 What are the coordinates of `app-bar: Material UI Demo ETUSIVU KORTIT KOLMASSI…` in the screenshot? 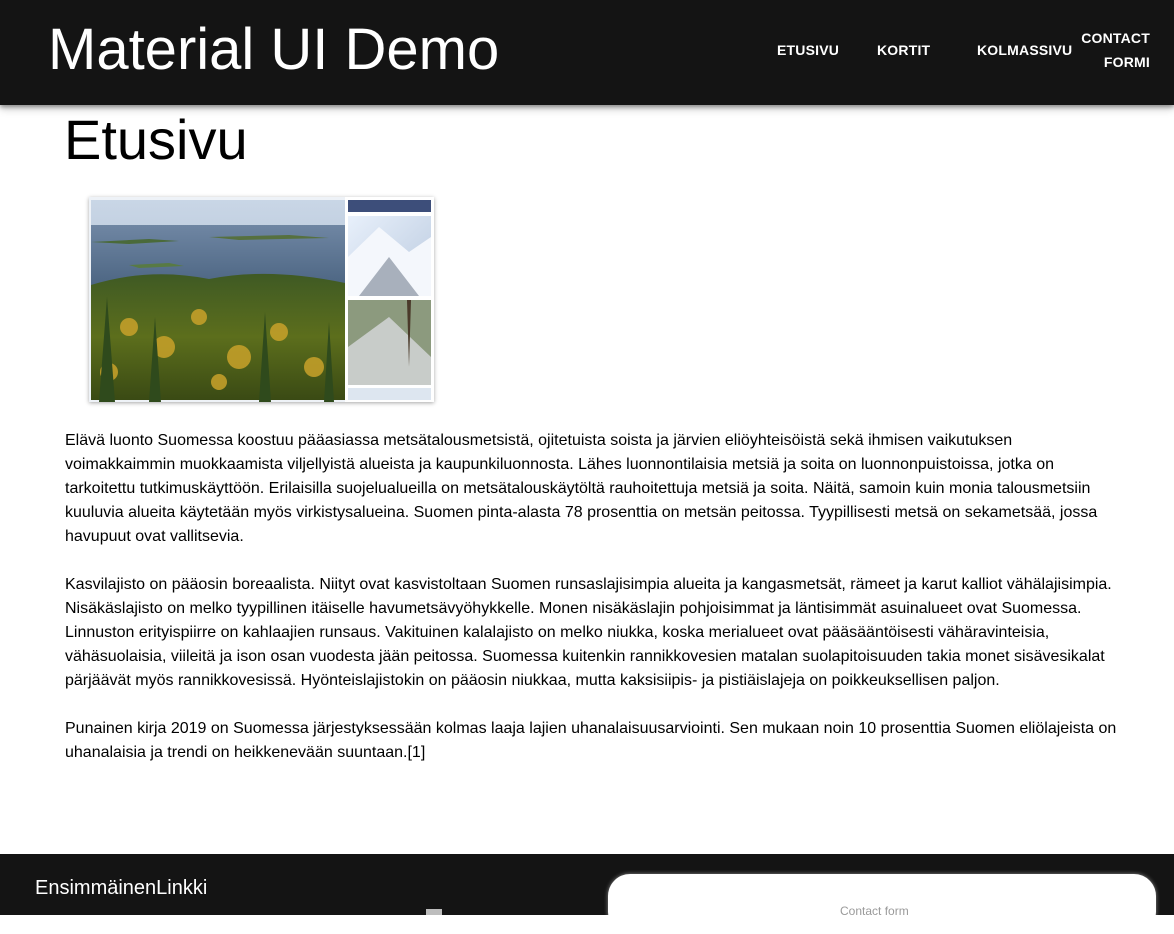 It's located at (587, 52).